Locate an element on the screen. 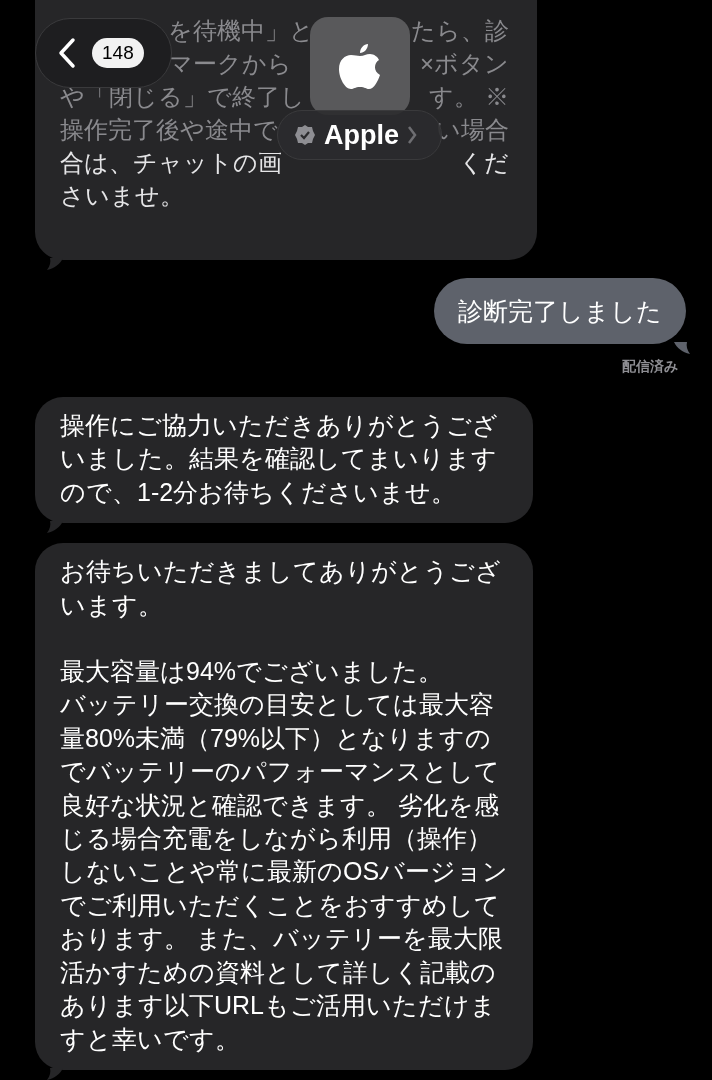  message-text: たら、診 is located at coordinates (460, 30).